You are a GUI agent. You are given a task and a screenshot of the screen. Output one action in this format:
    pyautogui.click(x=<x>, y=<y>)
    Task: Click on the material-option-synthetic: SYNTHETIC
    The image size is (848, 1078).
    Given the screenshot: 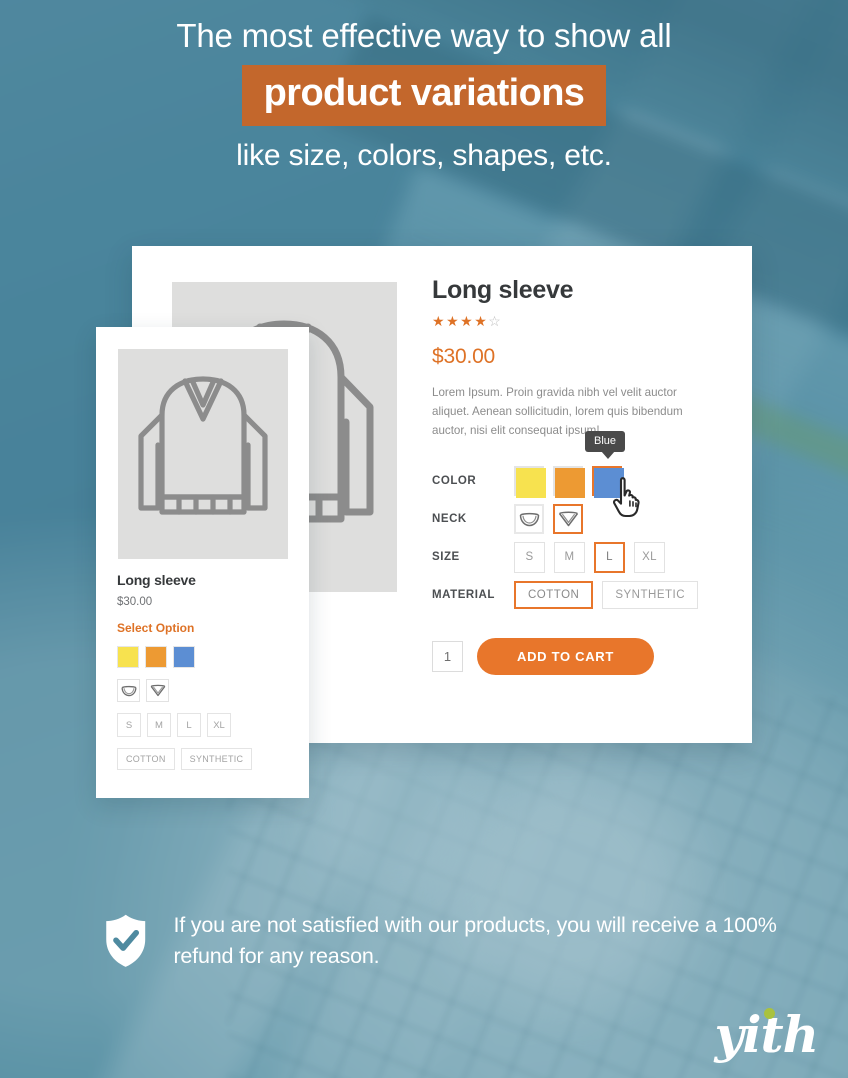 What is the action you would take?
    pyautogui.click(x=650, y=595)
    